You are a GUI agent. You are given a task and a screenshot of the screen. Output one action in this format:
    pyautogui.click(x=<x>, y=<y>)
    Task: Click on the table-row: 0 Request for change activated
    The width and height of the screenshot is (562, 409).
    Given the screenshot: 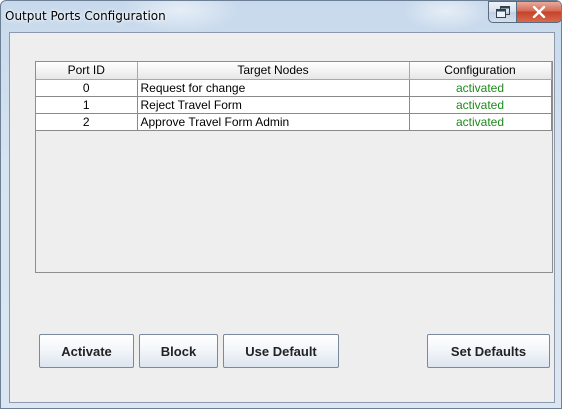 What is the action you would take?
    pyautogui.click(x=294, y=88)
    